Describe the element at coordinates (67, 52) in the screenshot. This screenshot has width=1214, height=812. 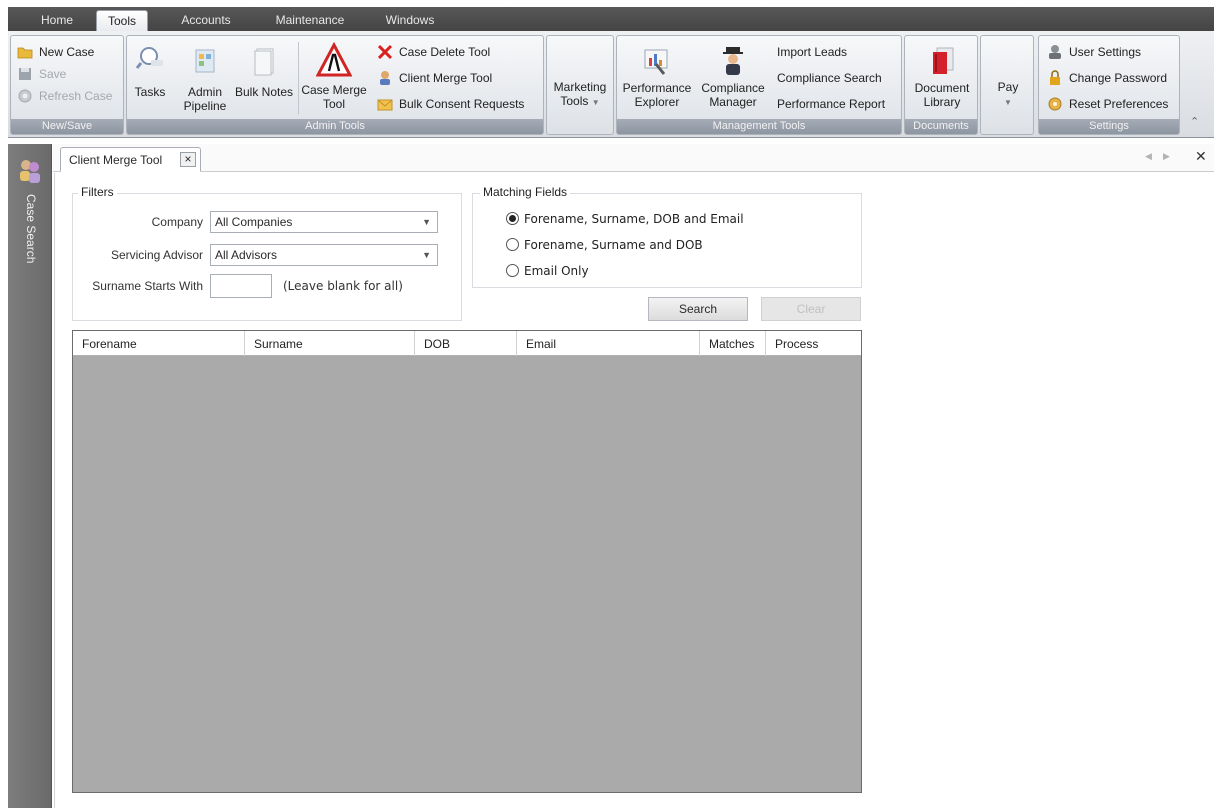
I see `new-case-label: New Case` at that location.